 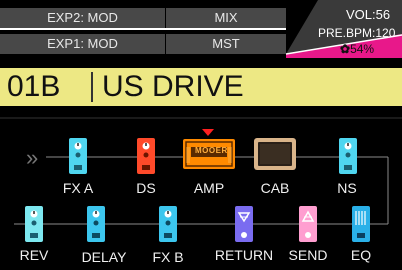 What do you see at coordinates (357, 33) in the screenshot?
I see `bpm-readout: PRE.BPM:120` at bounding box center [357, 33].